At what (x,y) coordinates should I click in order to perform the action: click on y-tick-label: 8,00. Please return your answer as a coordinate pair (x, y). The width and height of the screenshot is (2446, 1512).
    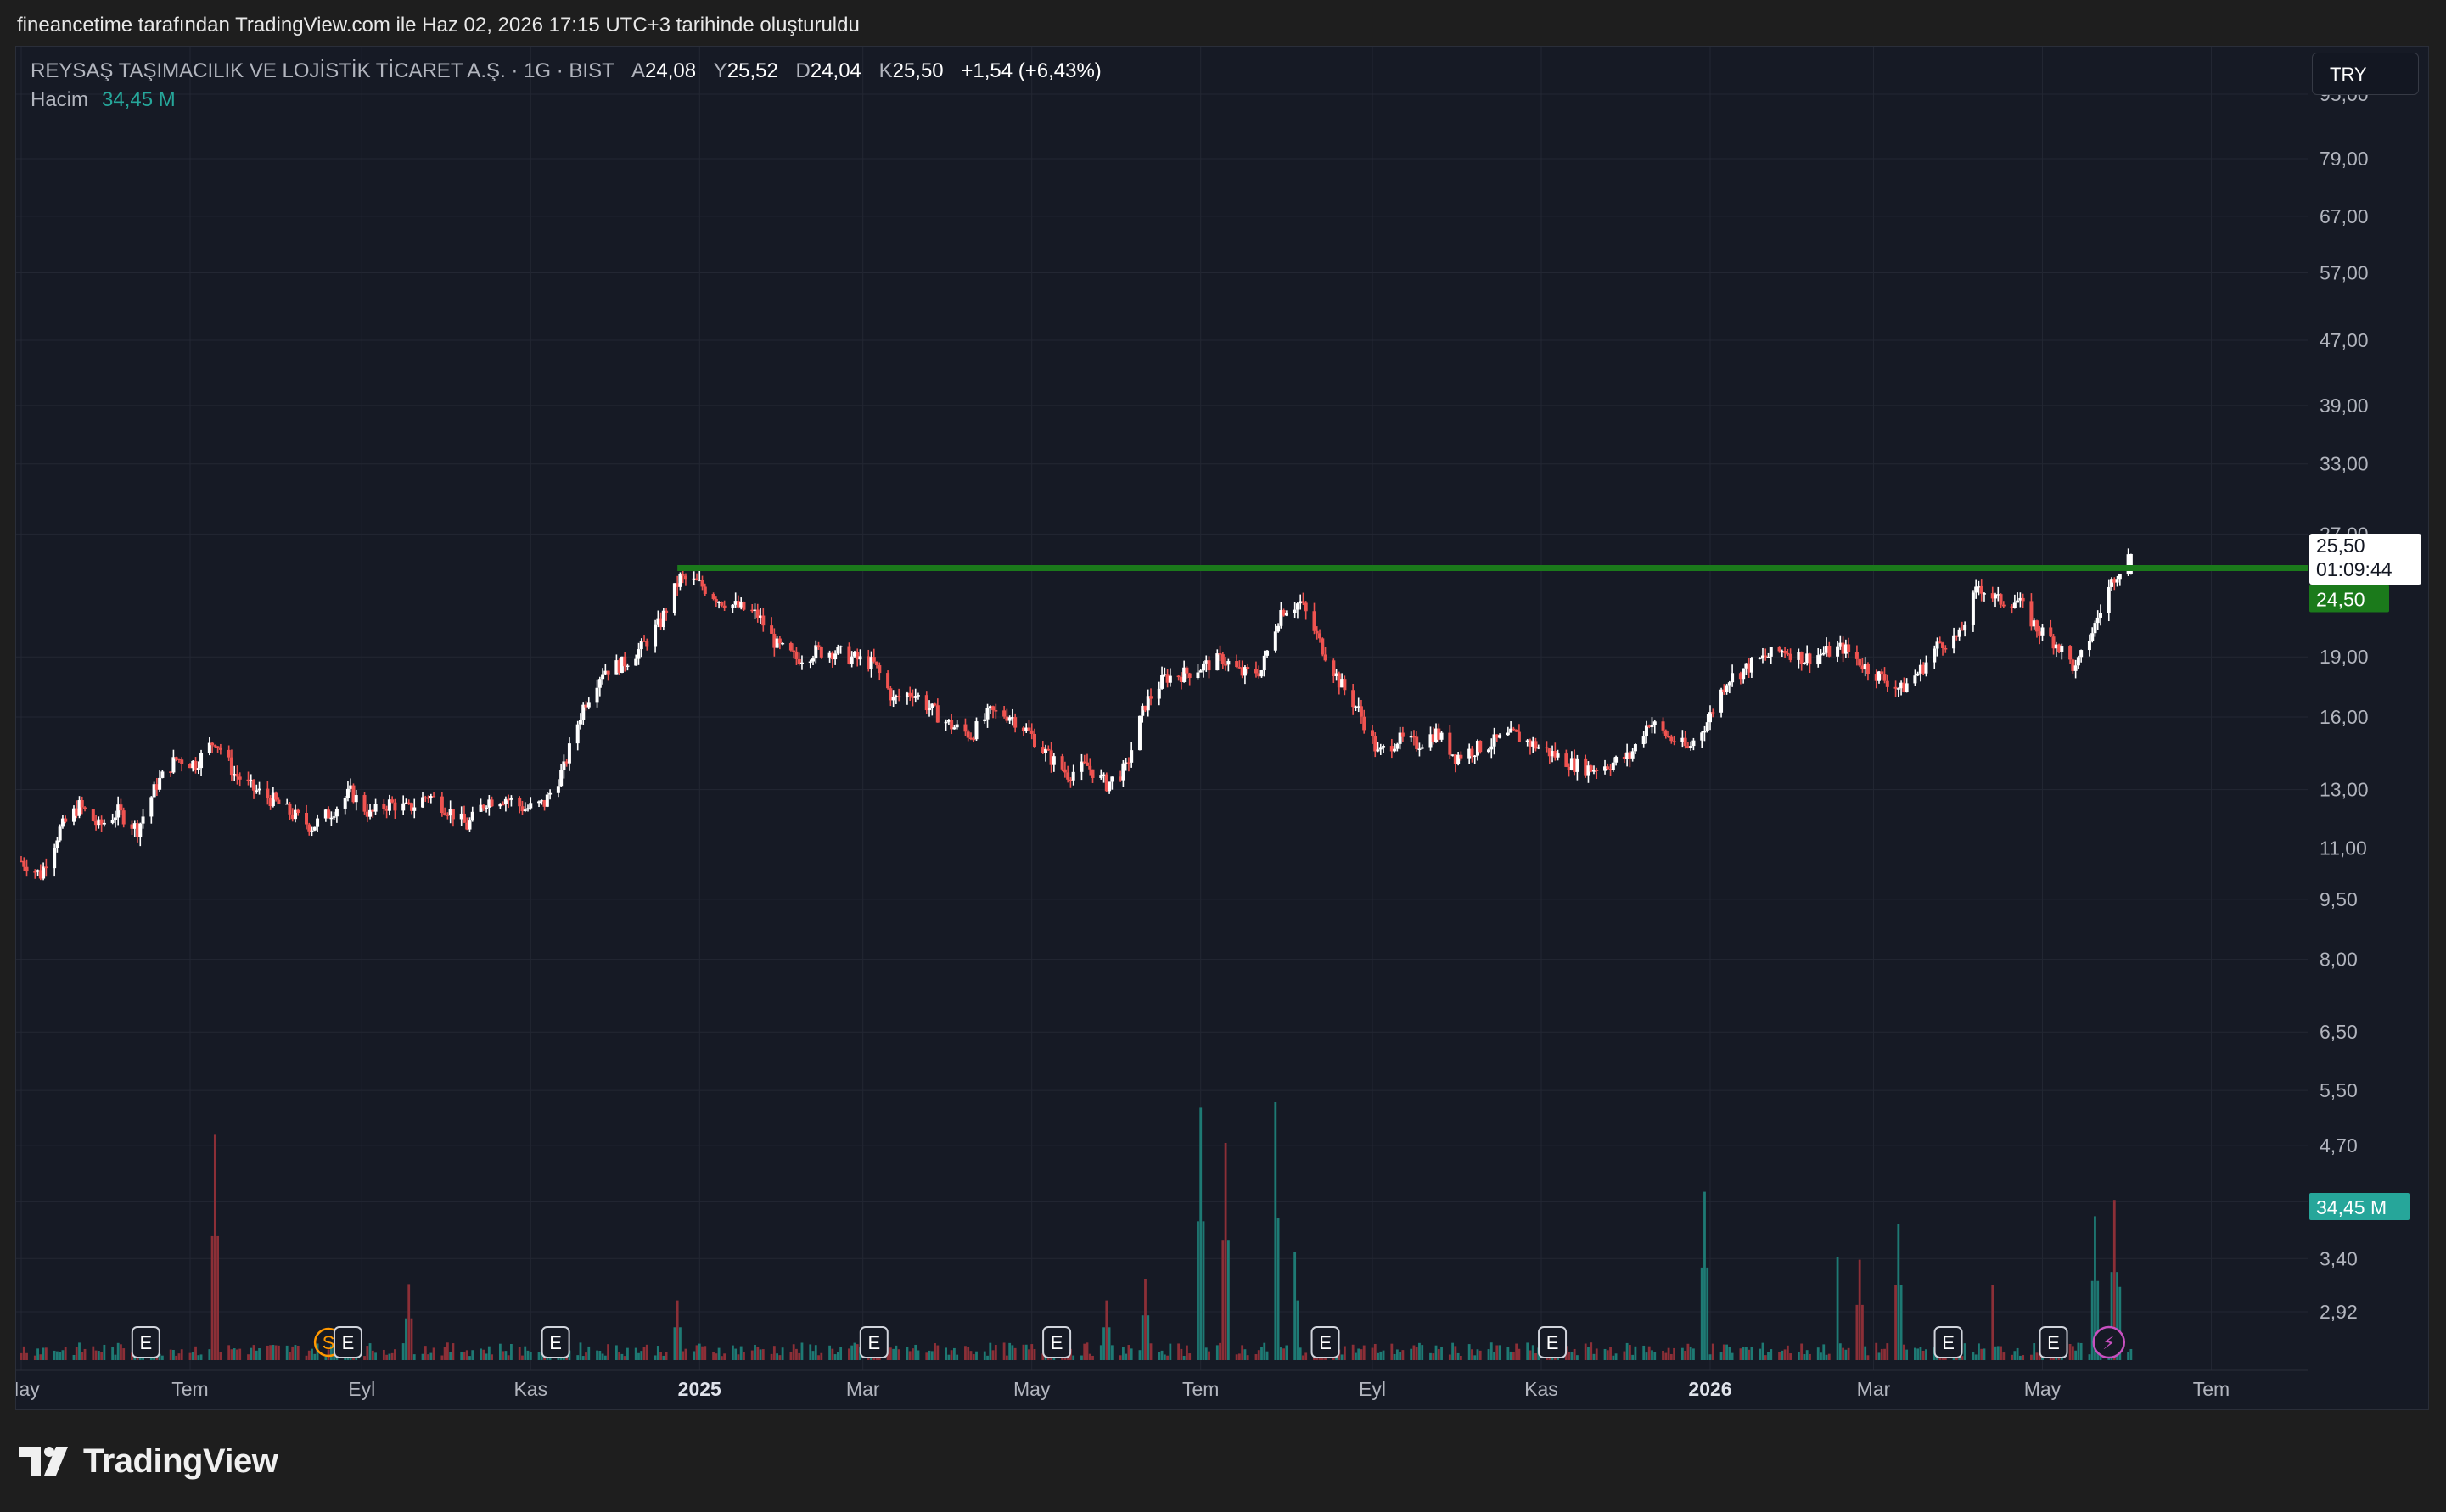
    Looking at the image, I should click on (2339, 960).